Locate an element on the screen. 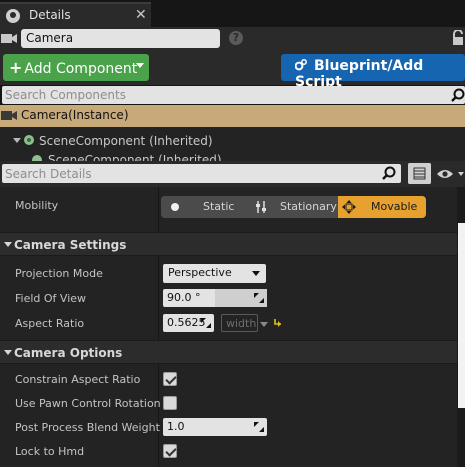 Image resolution: width=465 pixels, height=467 pixels. stationary-icon is located at coordinates (261, 207).